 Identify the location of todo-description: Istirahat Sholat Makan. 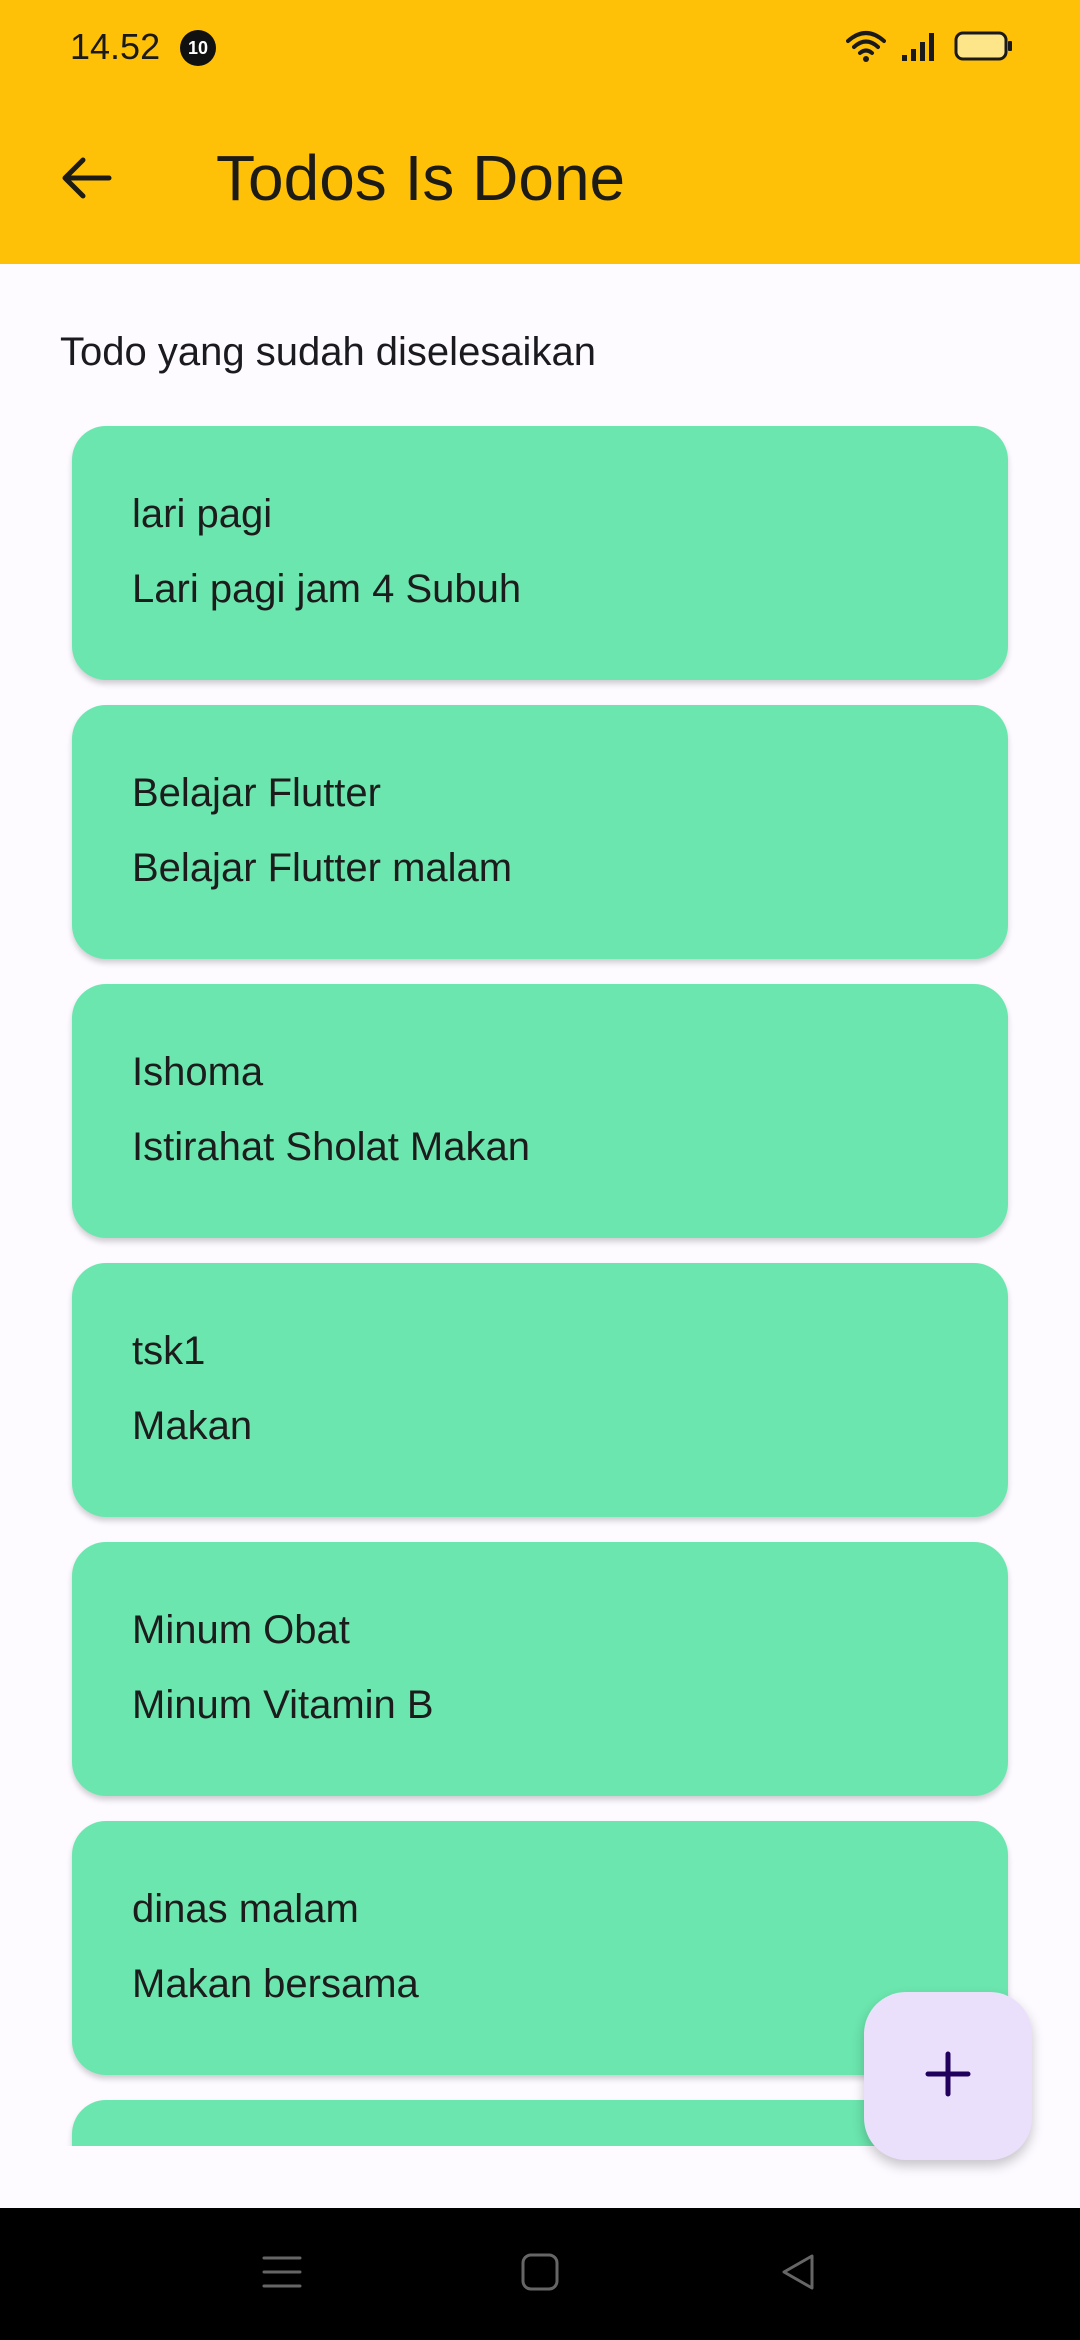
(331, 1147).